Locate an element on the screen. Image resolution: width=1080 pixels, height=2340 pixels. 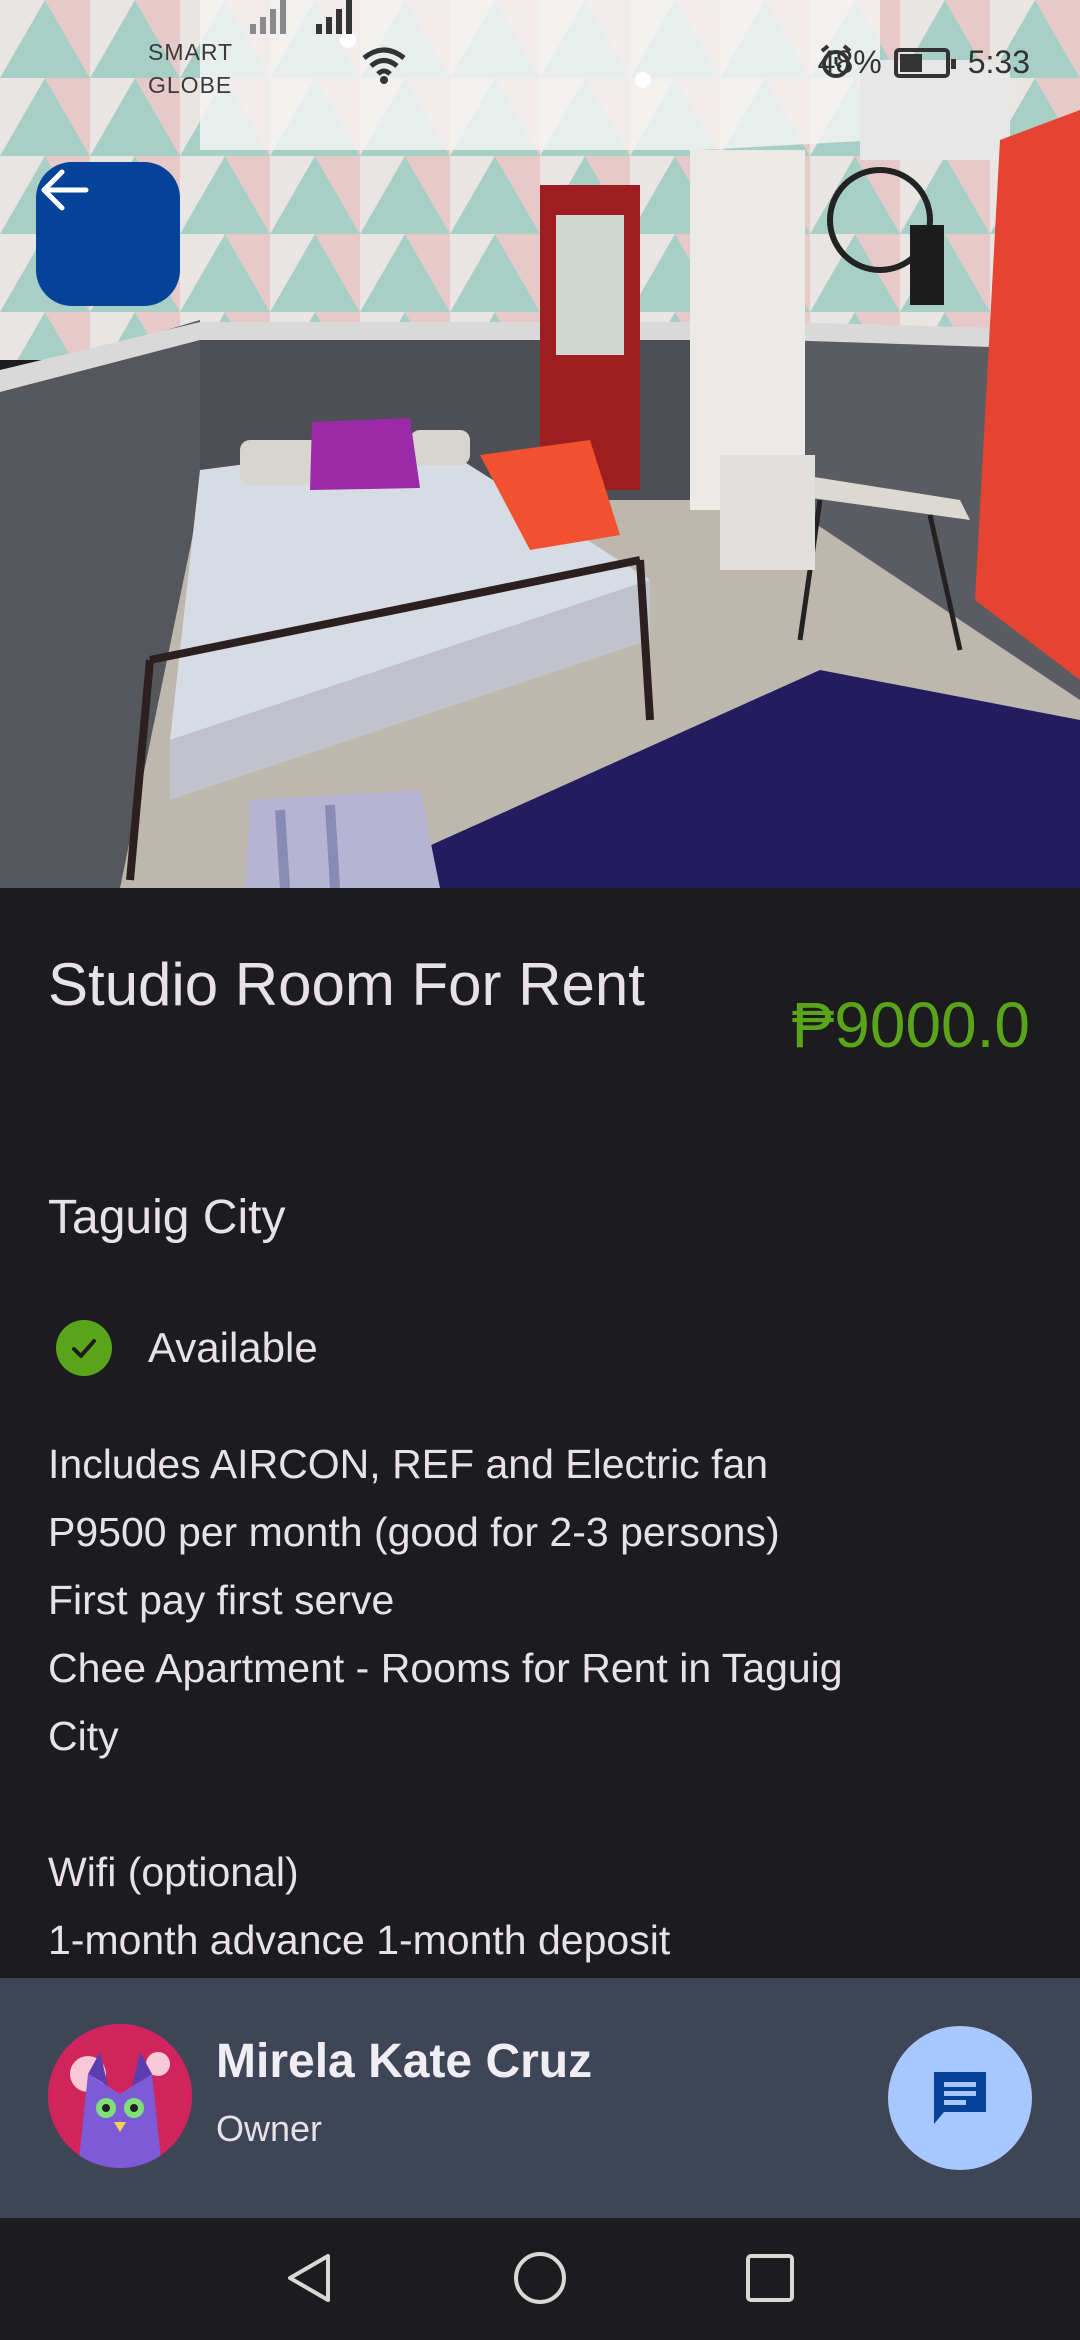
owner-avatar is located at coordinates (120, 2096).